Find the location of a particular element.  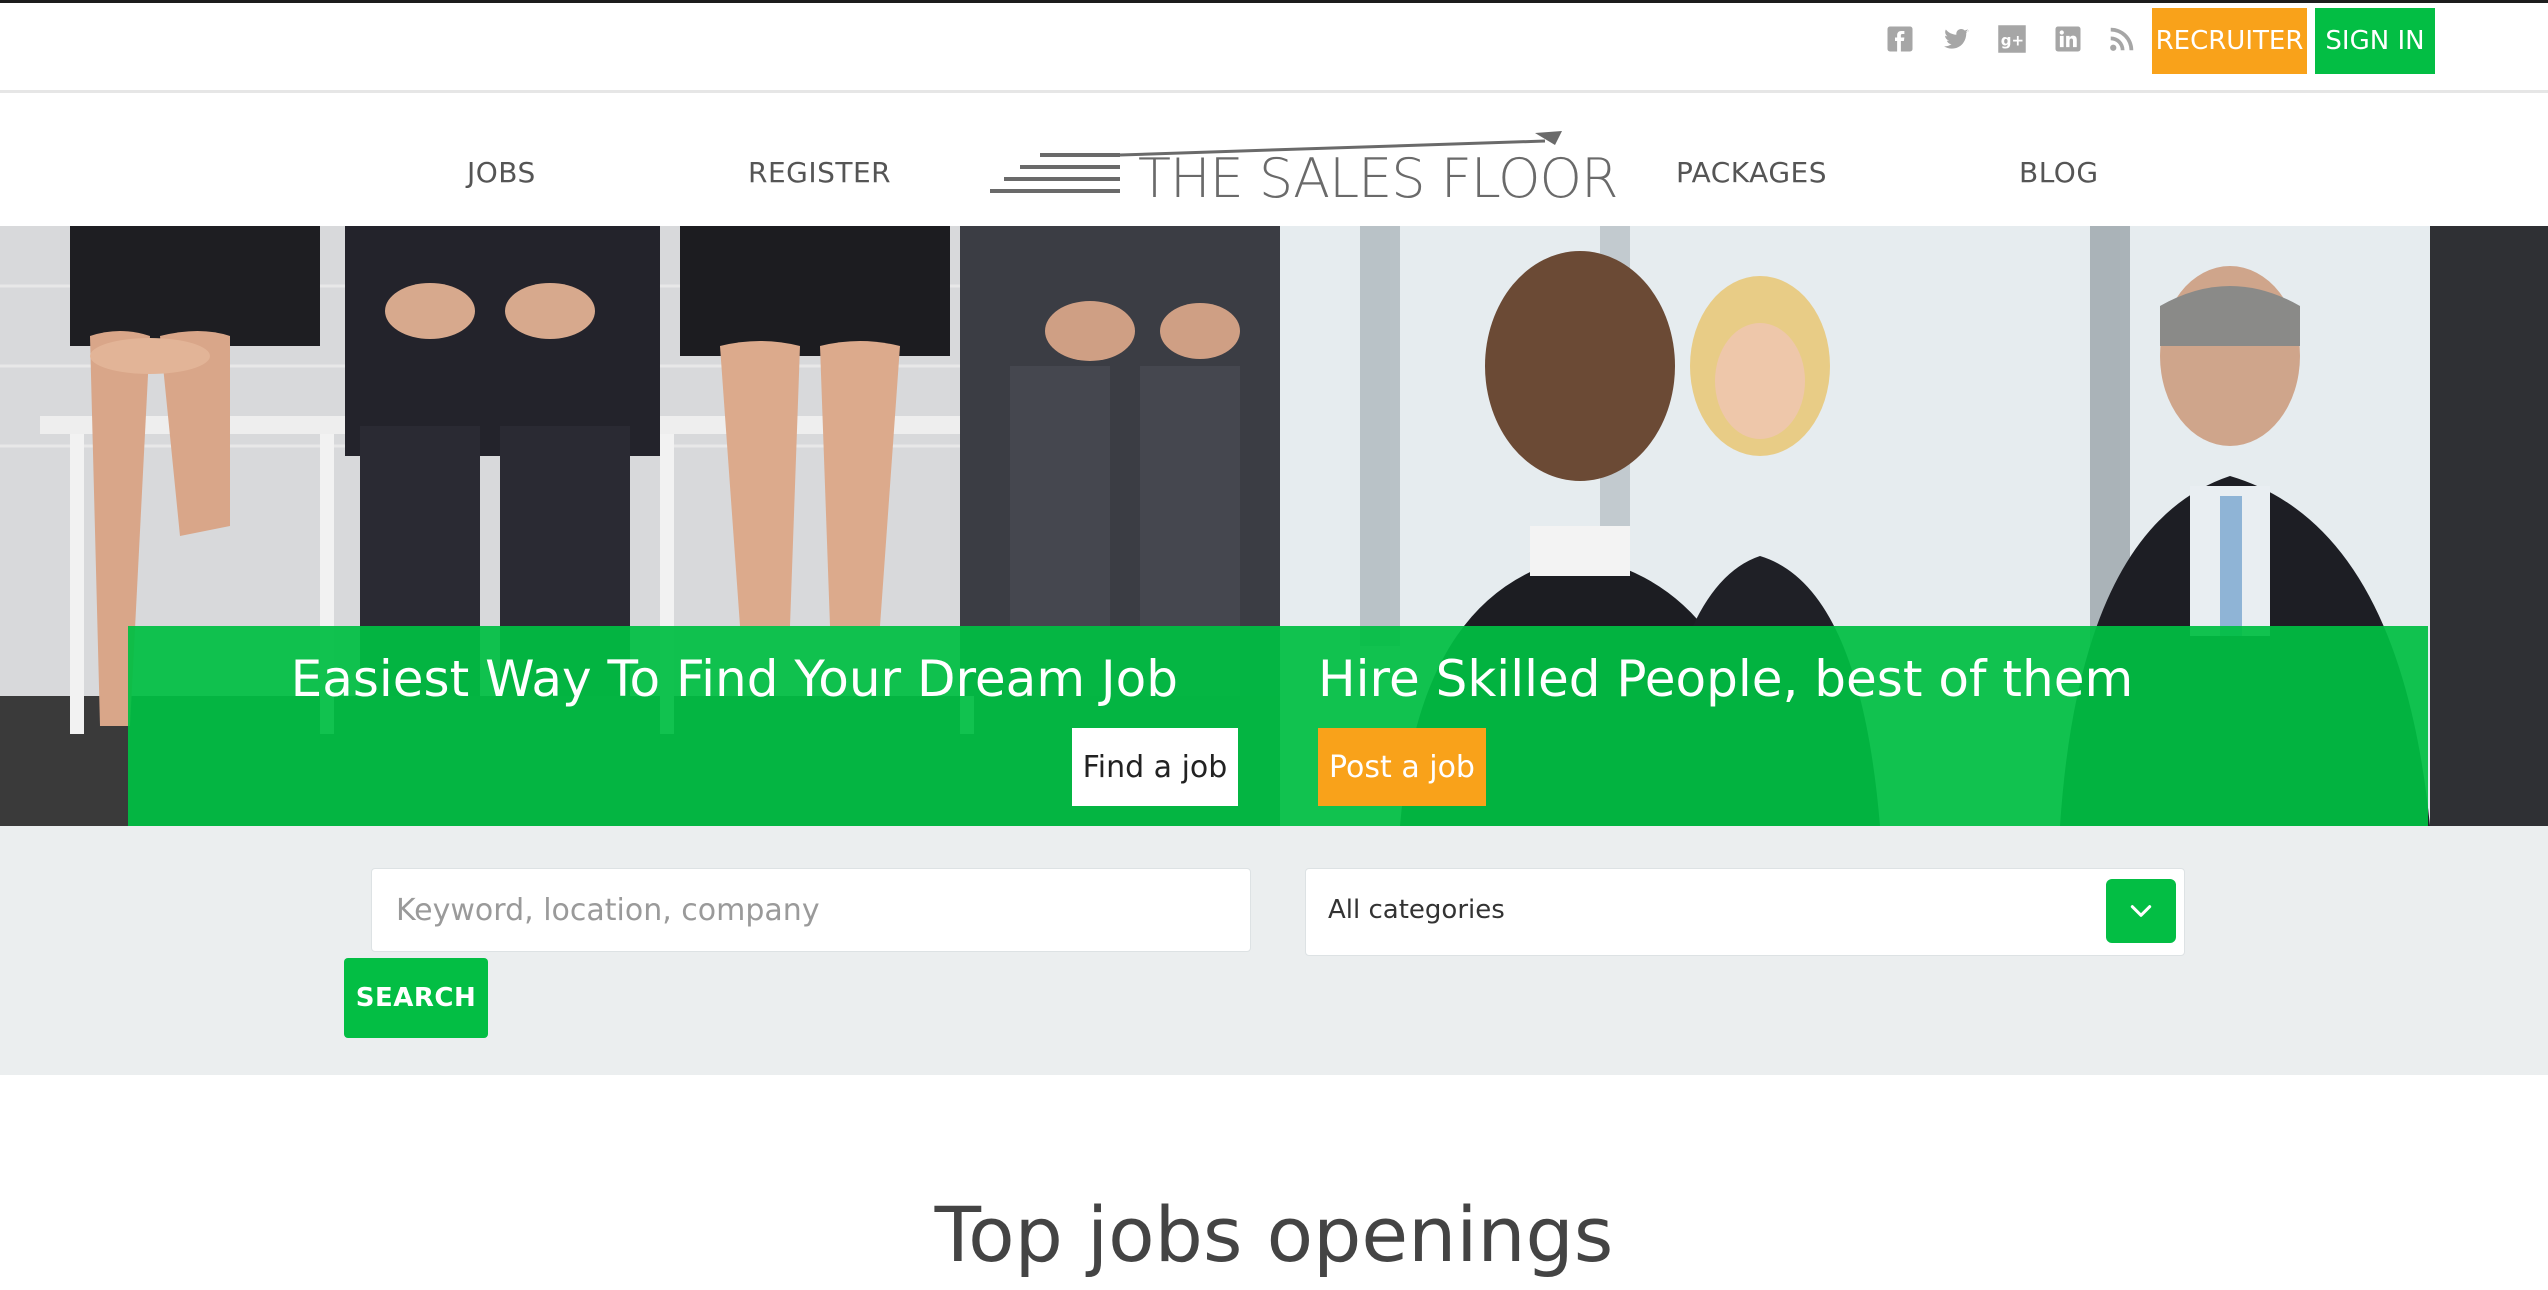

section-title: Top jobs openings is located at coordinates (1274, 1234).